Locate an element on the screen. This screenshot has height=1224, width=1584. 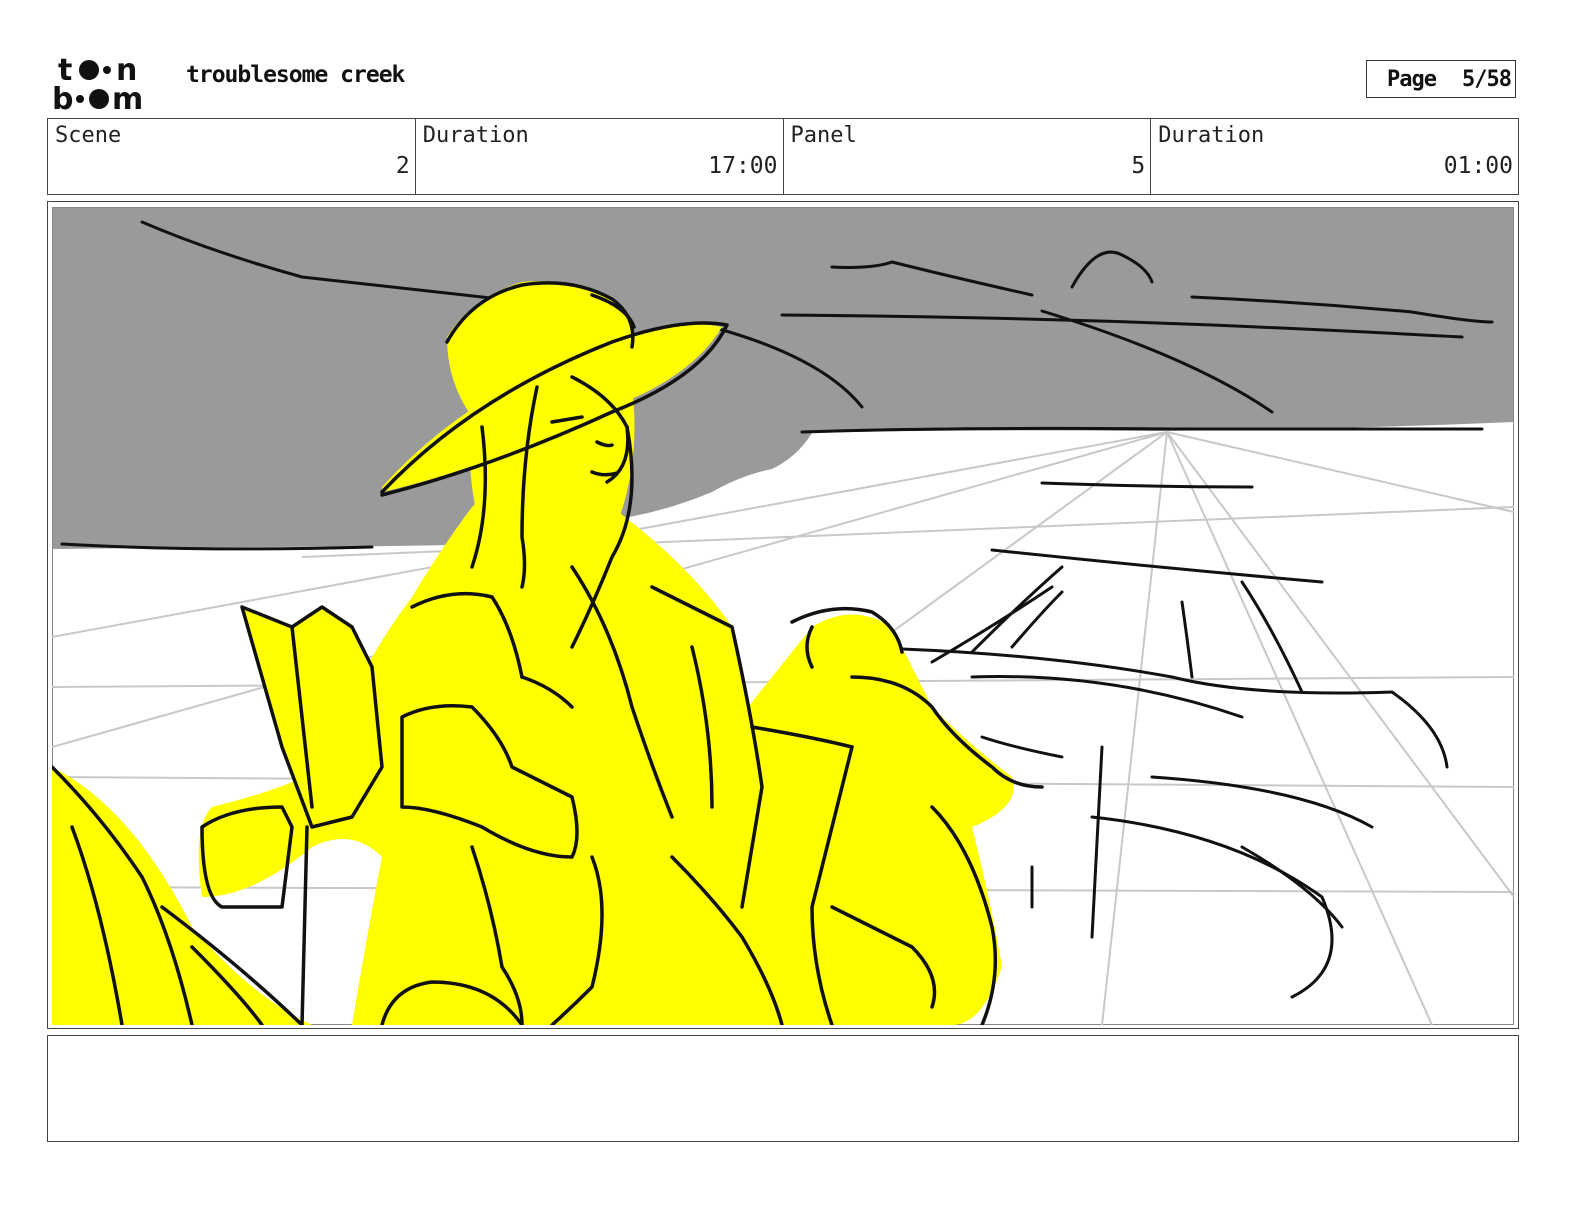
project-title: troublesome creek is located at coordinates (295, 75).